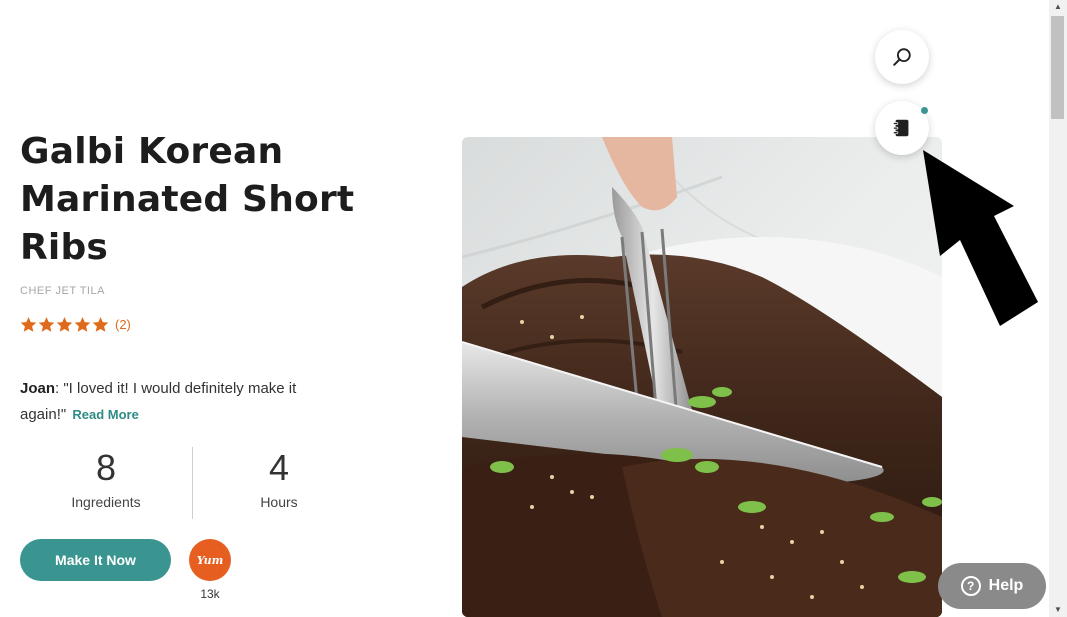  I want to click on make-it-now-button: Make It Now, so click(95, 560).